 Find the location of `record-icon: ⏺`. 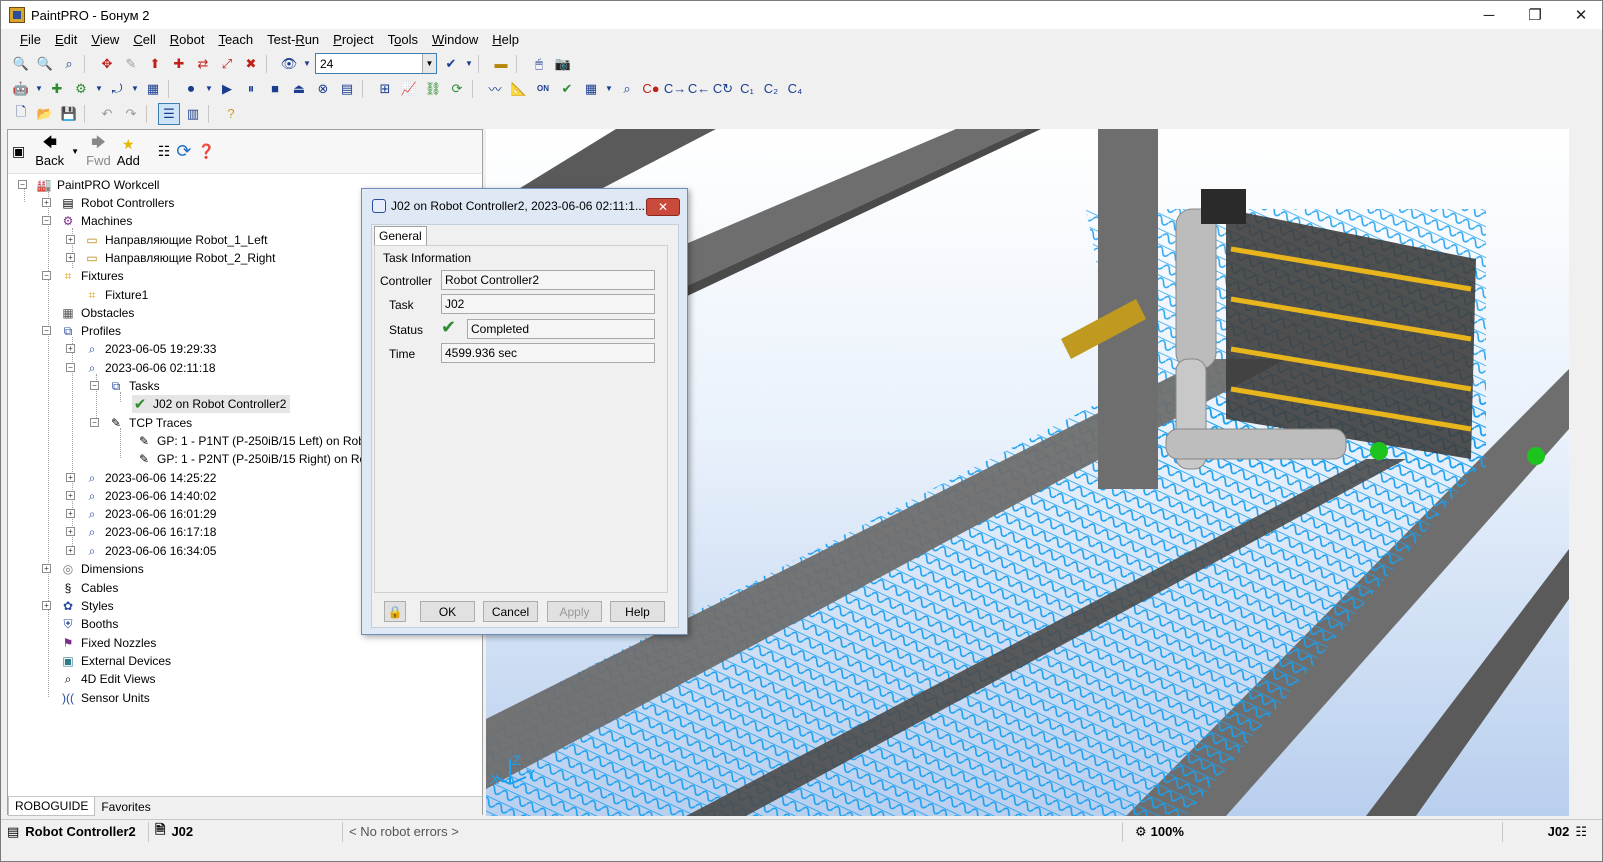

record-icon: ⏺ is located at coordinates (191, 89).